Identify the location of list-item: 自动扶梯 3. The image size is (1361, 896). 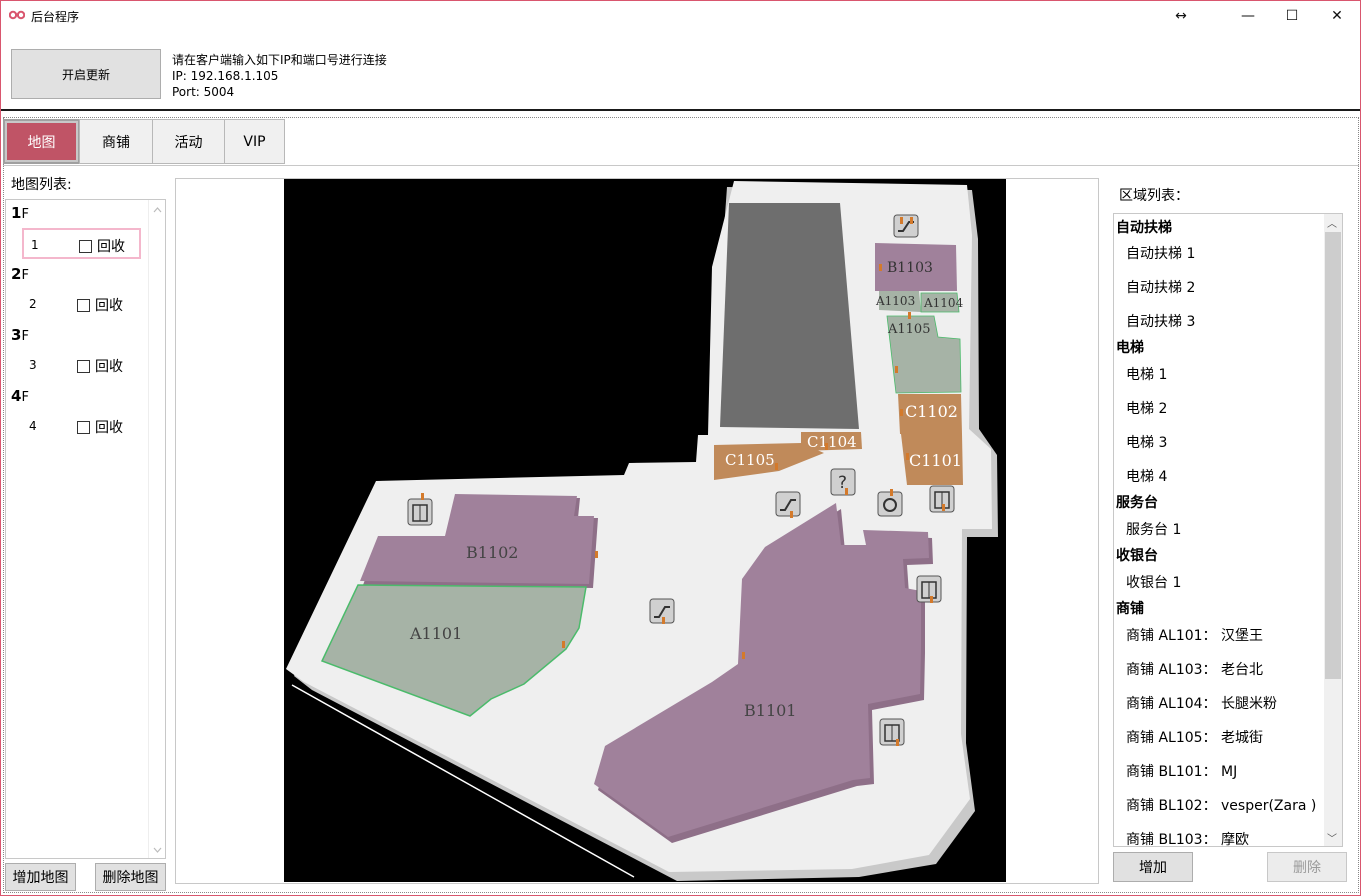
(1160, 321).